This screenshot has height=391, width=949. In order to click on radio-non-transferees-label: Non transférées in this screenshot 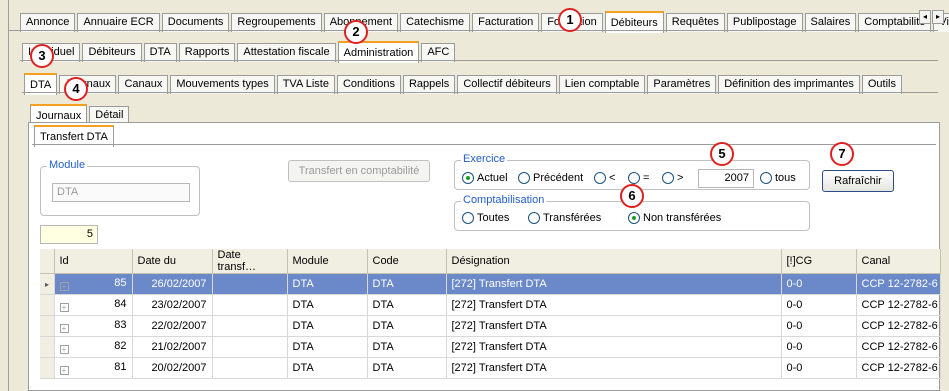, I will do `click(682, 218)`.